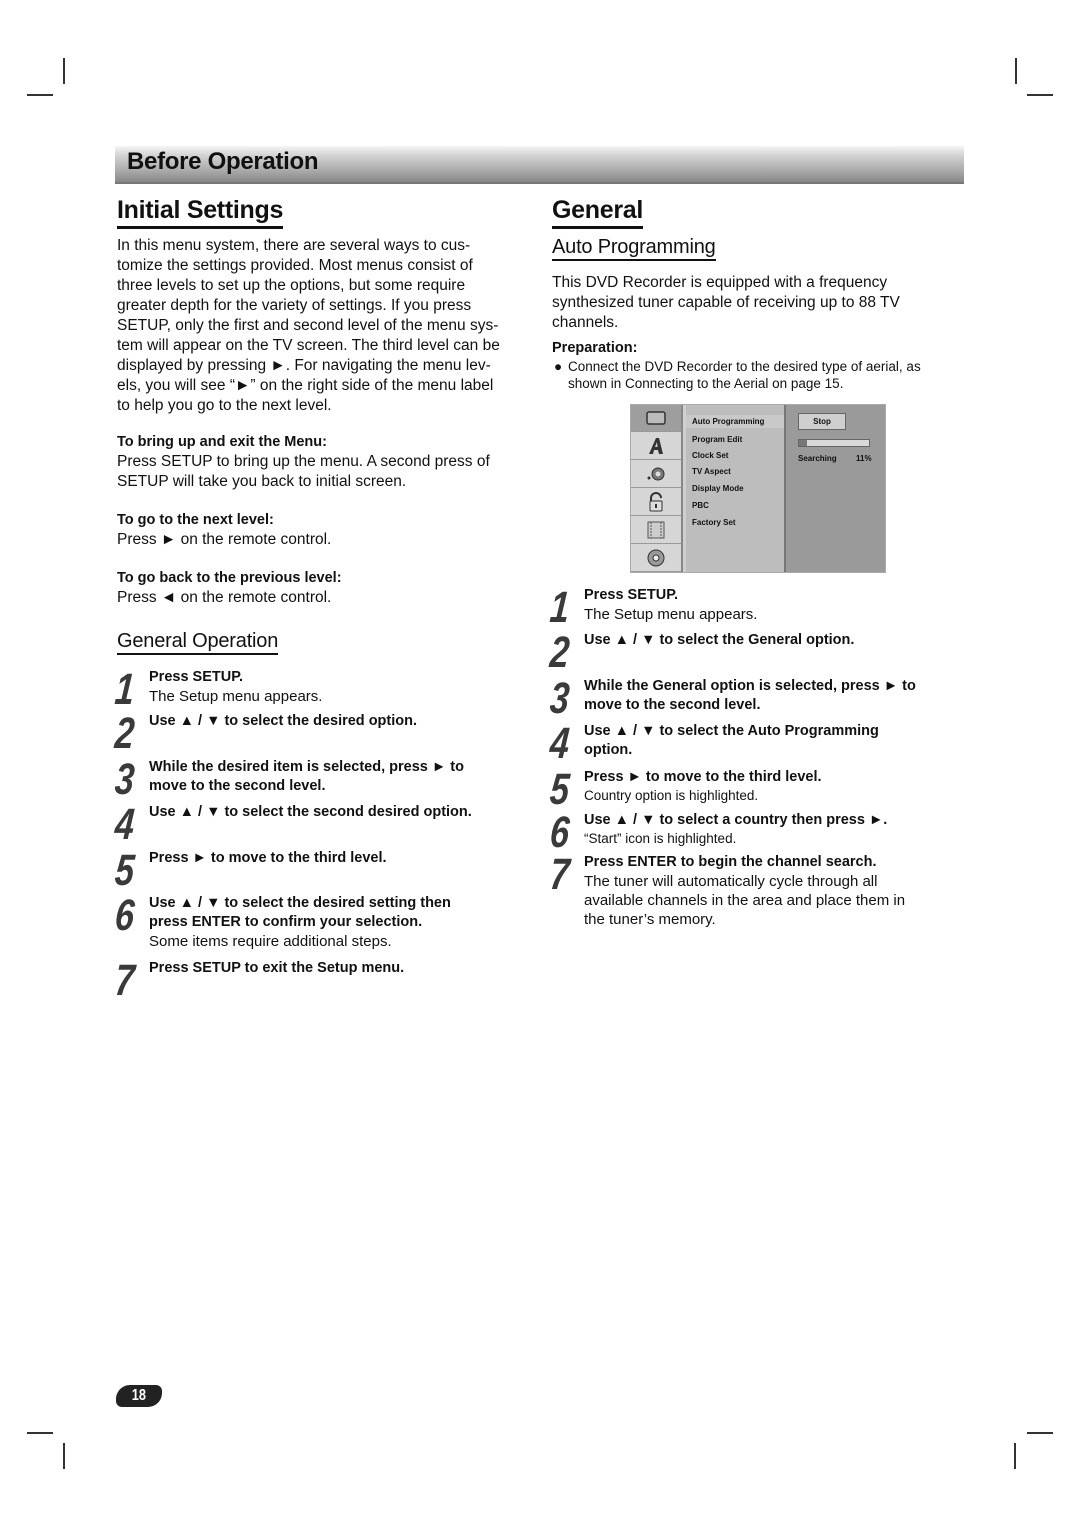  Describe the element at coordinates (634, 248) in the screenshot. I see `auto-programming-heading-wrap: Auto Programming` at that location.